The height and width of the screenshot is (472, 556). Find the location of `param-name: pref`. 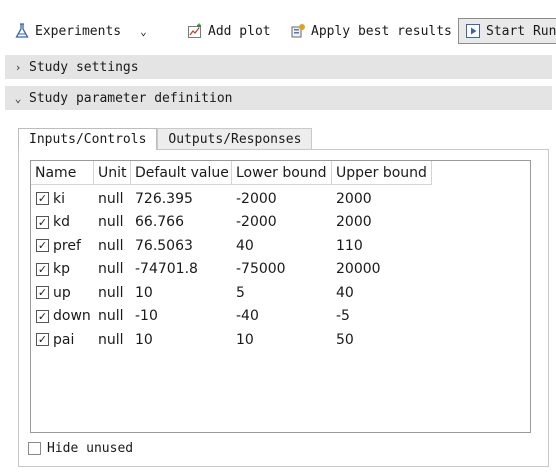

param-name: pref is located at coordinates (67, 245).